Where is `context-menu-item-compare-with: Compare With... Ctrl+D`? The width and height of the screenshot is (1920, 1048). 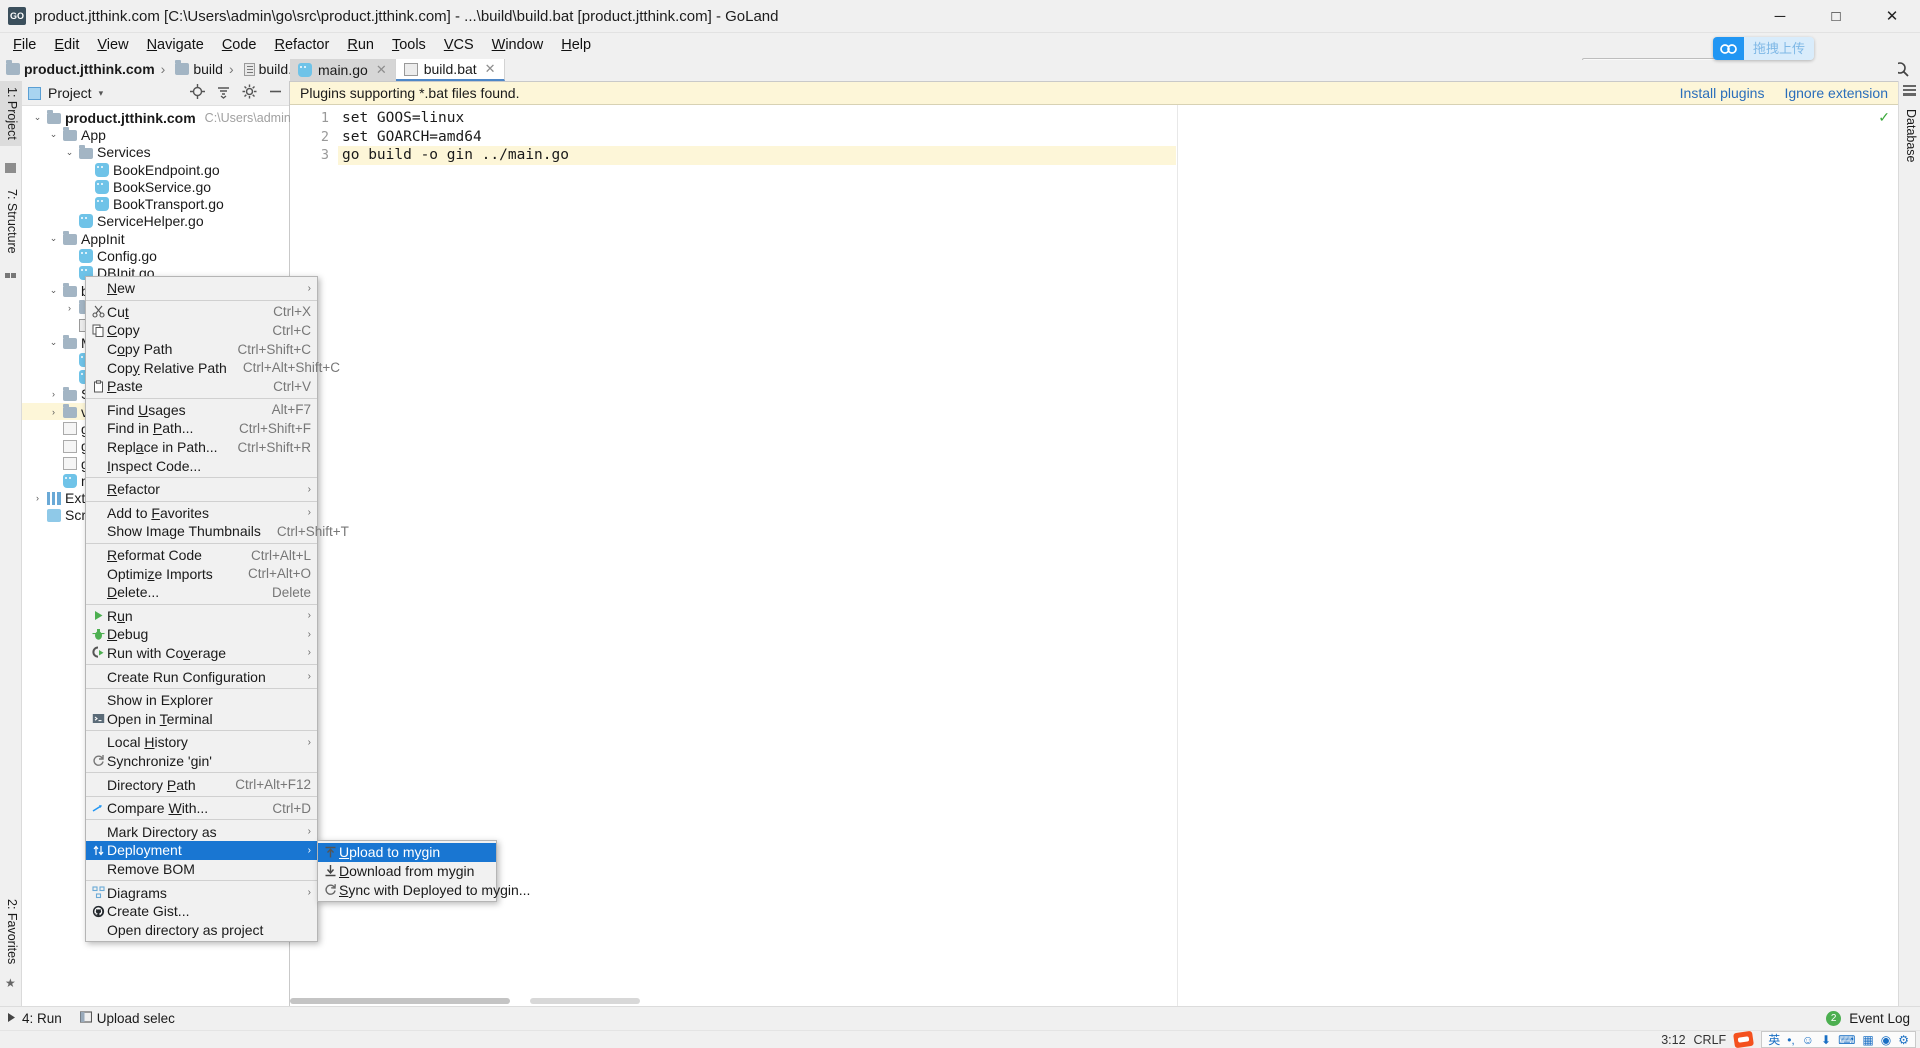
context-menu-item-compare-with: Compare With... Ctrl+D is located at coordinates (201, 808).